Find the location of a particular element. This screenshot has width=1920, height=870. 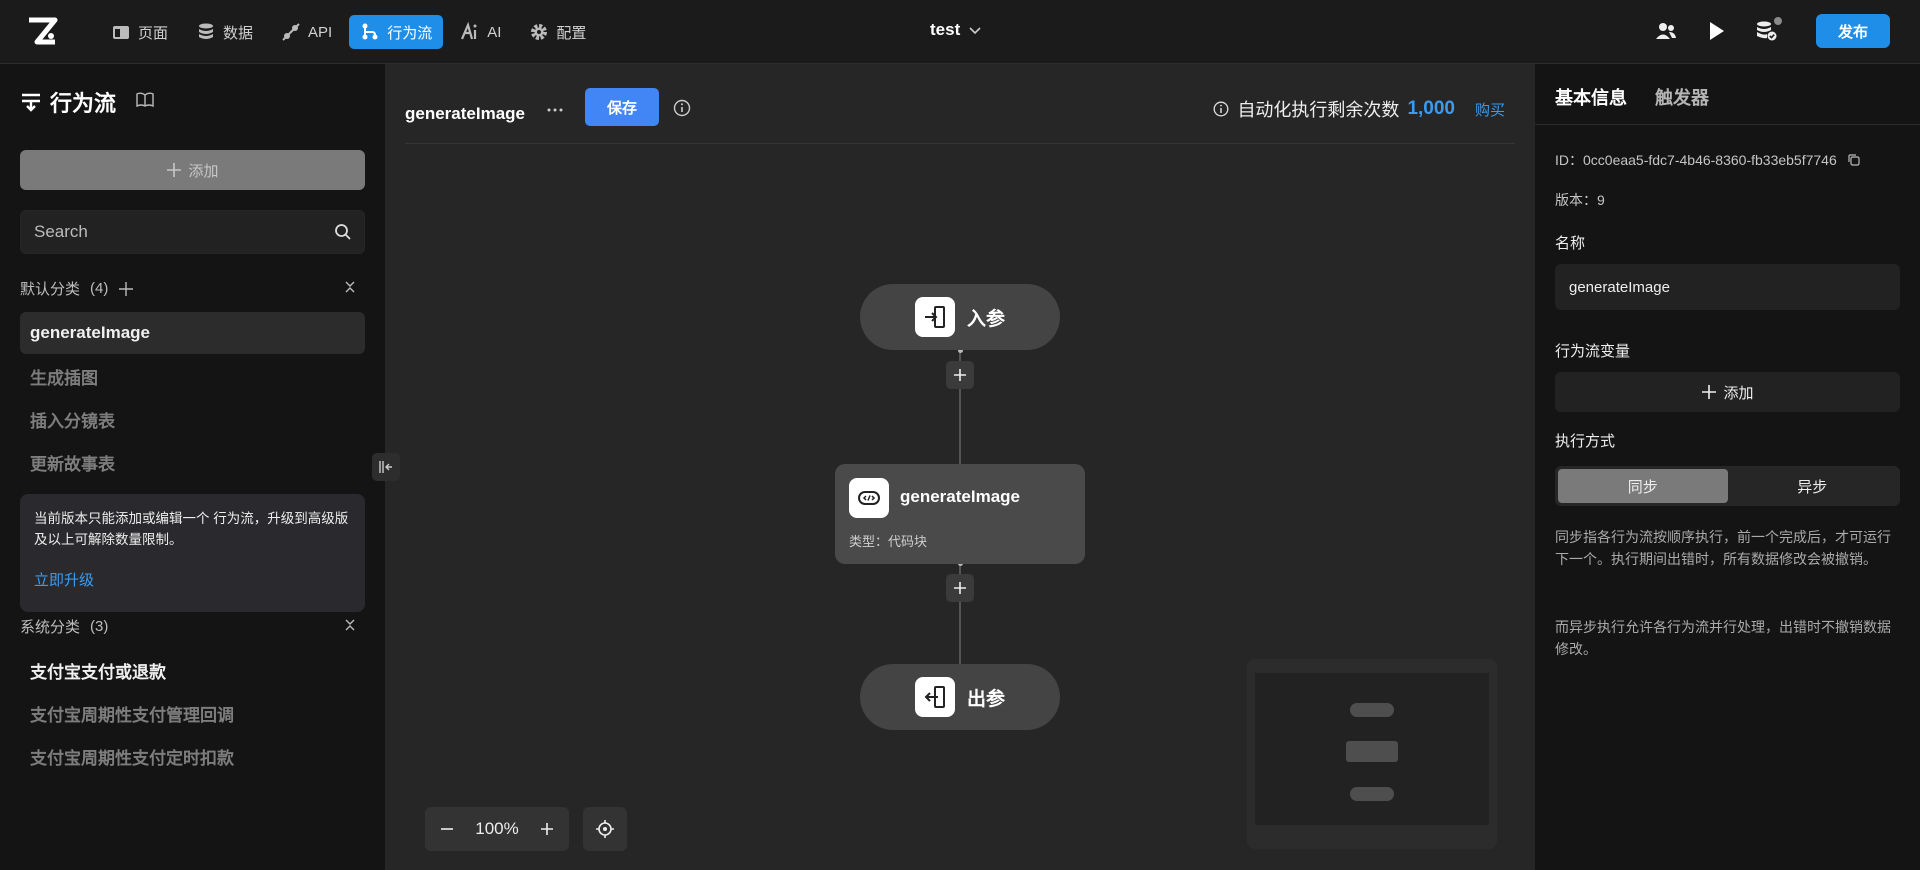

minimap is located at coordinates (1372, 754).